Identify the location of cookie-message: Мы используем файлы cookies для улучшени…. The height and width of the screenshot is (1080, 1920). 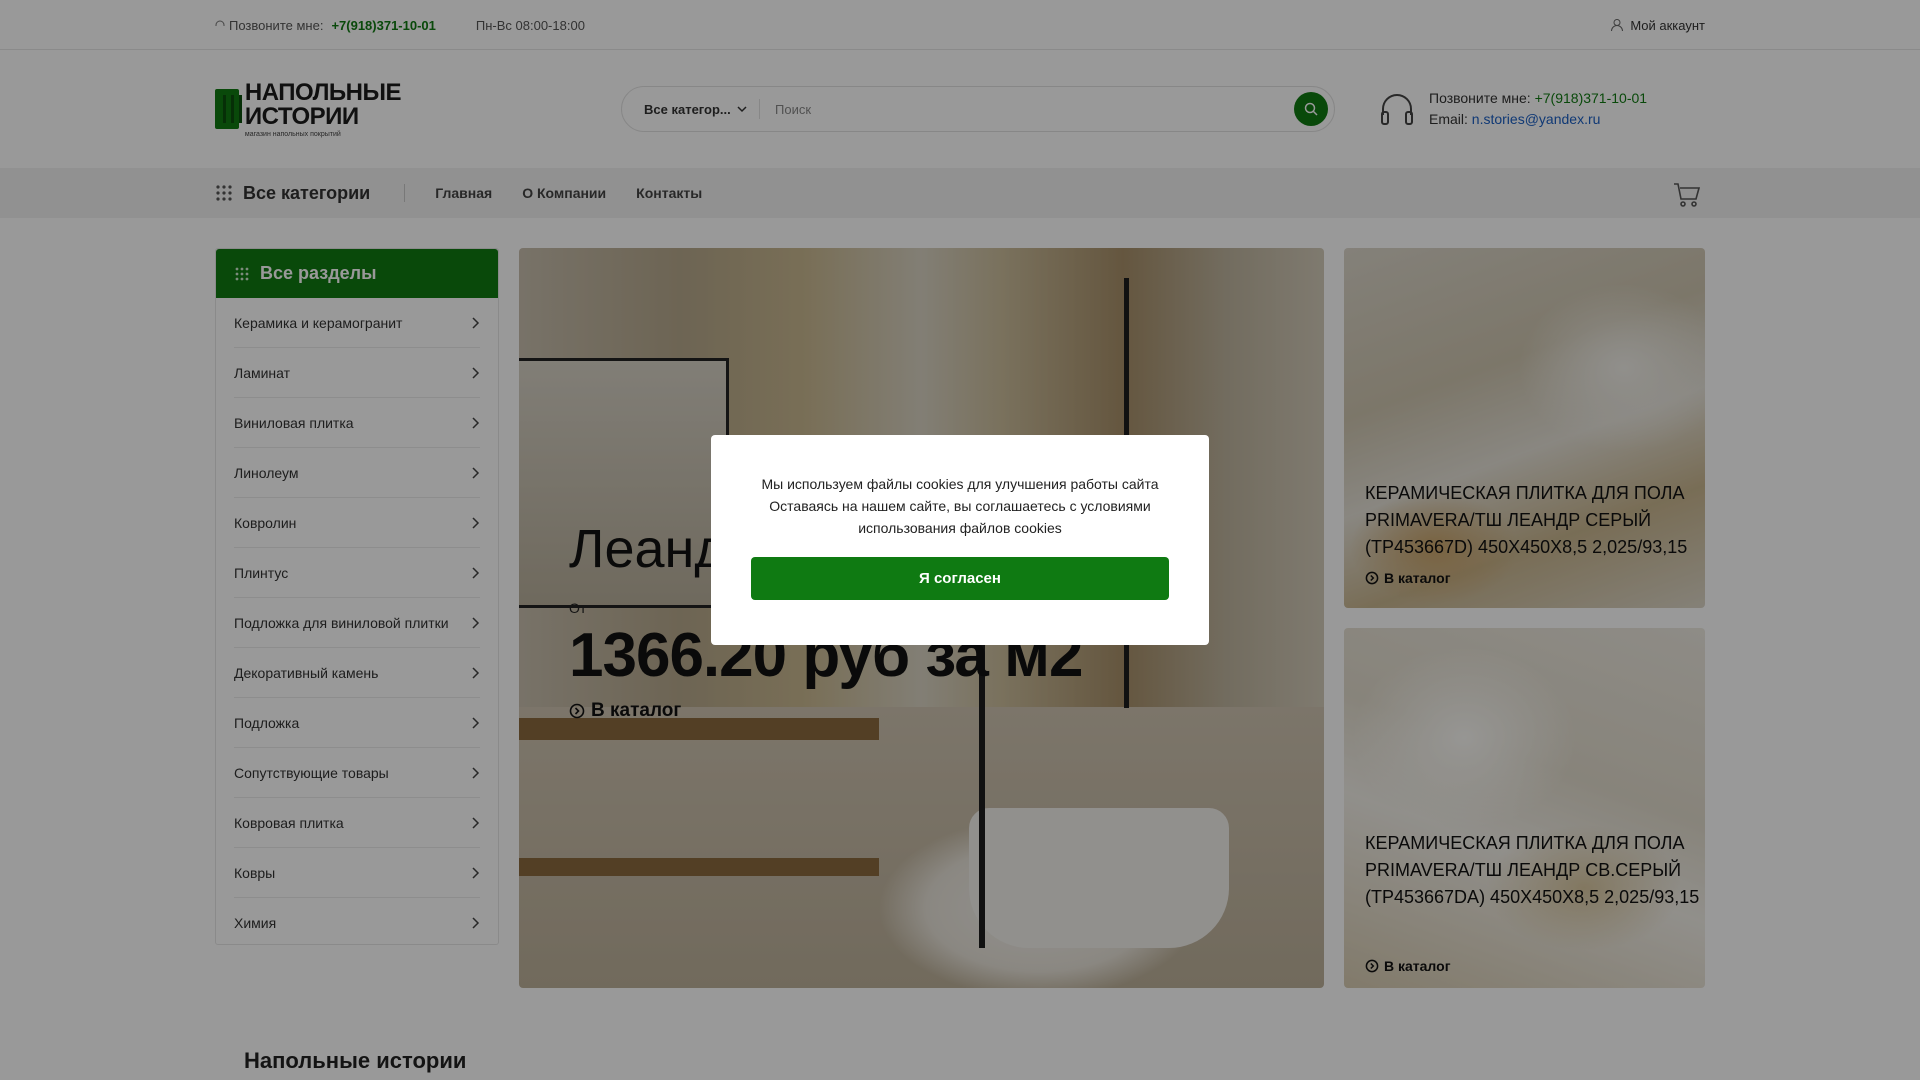
(960, 506).